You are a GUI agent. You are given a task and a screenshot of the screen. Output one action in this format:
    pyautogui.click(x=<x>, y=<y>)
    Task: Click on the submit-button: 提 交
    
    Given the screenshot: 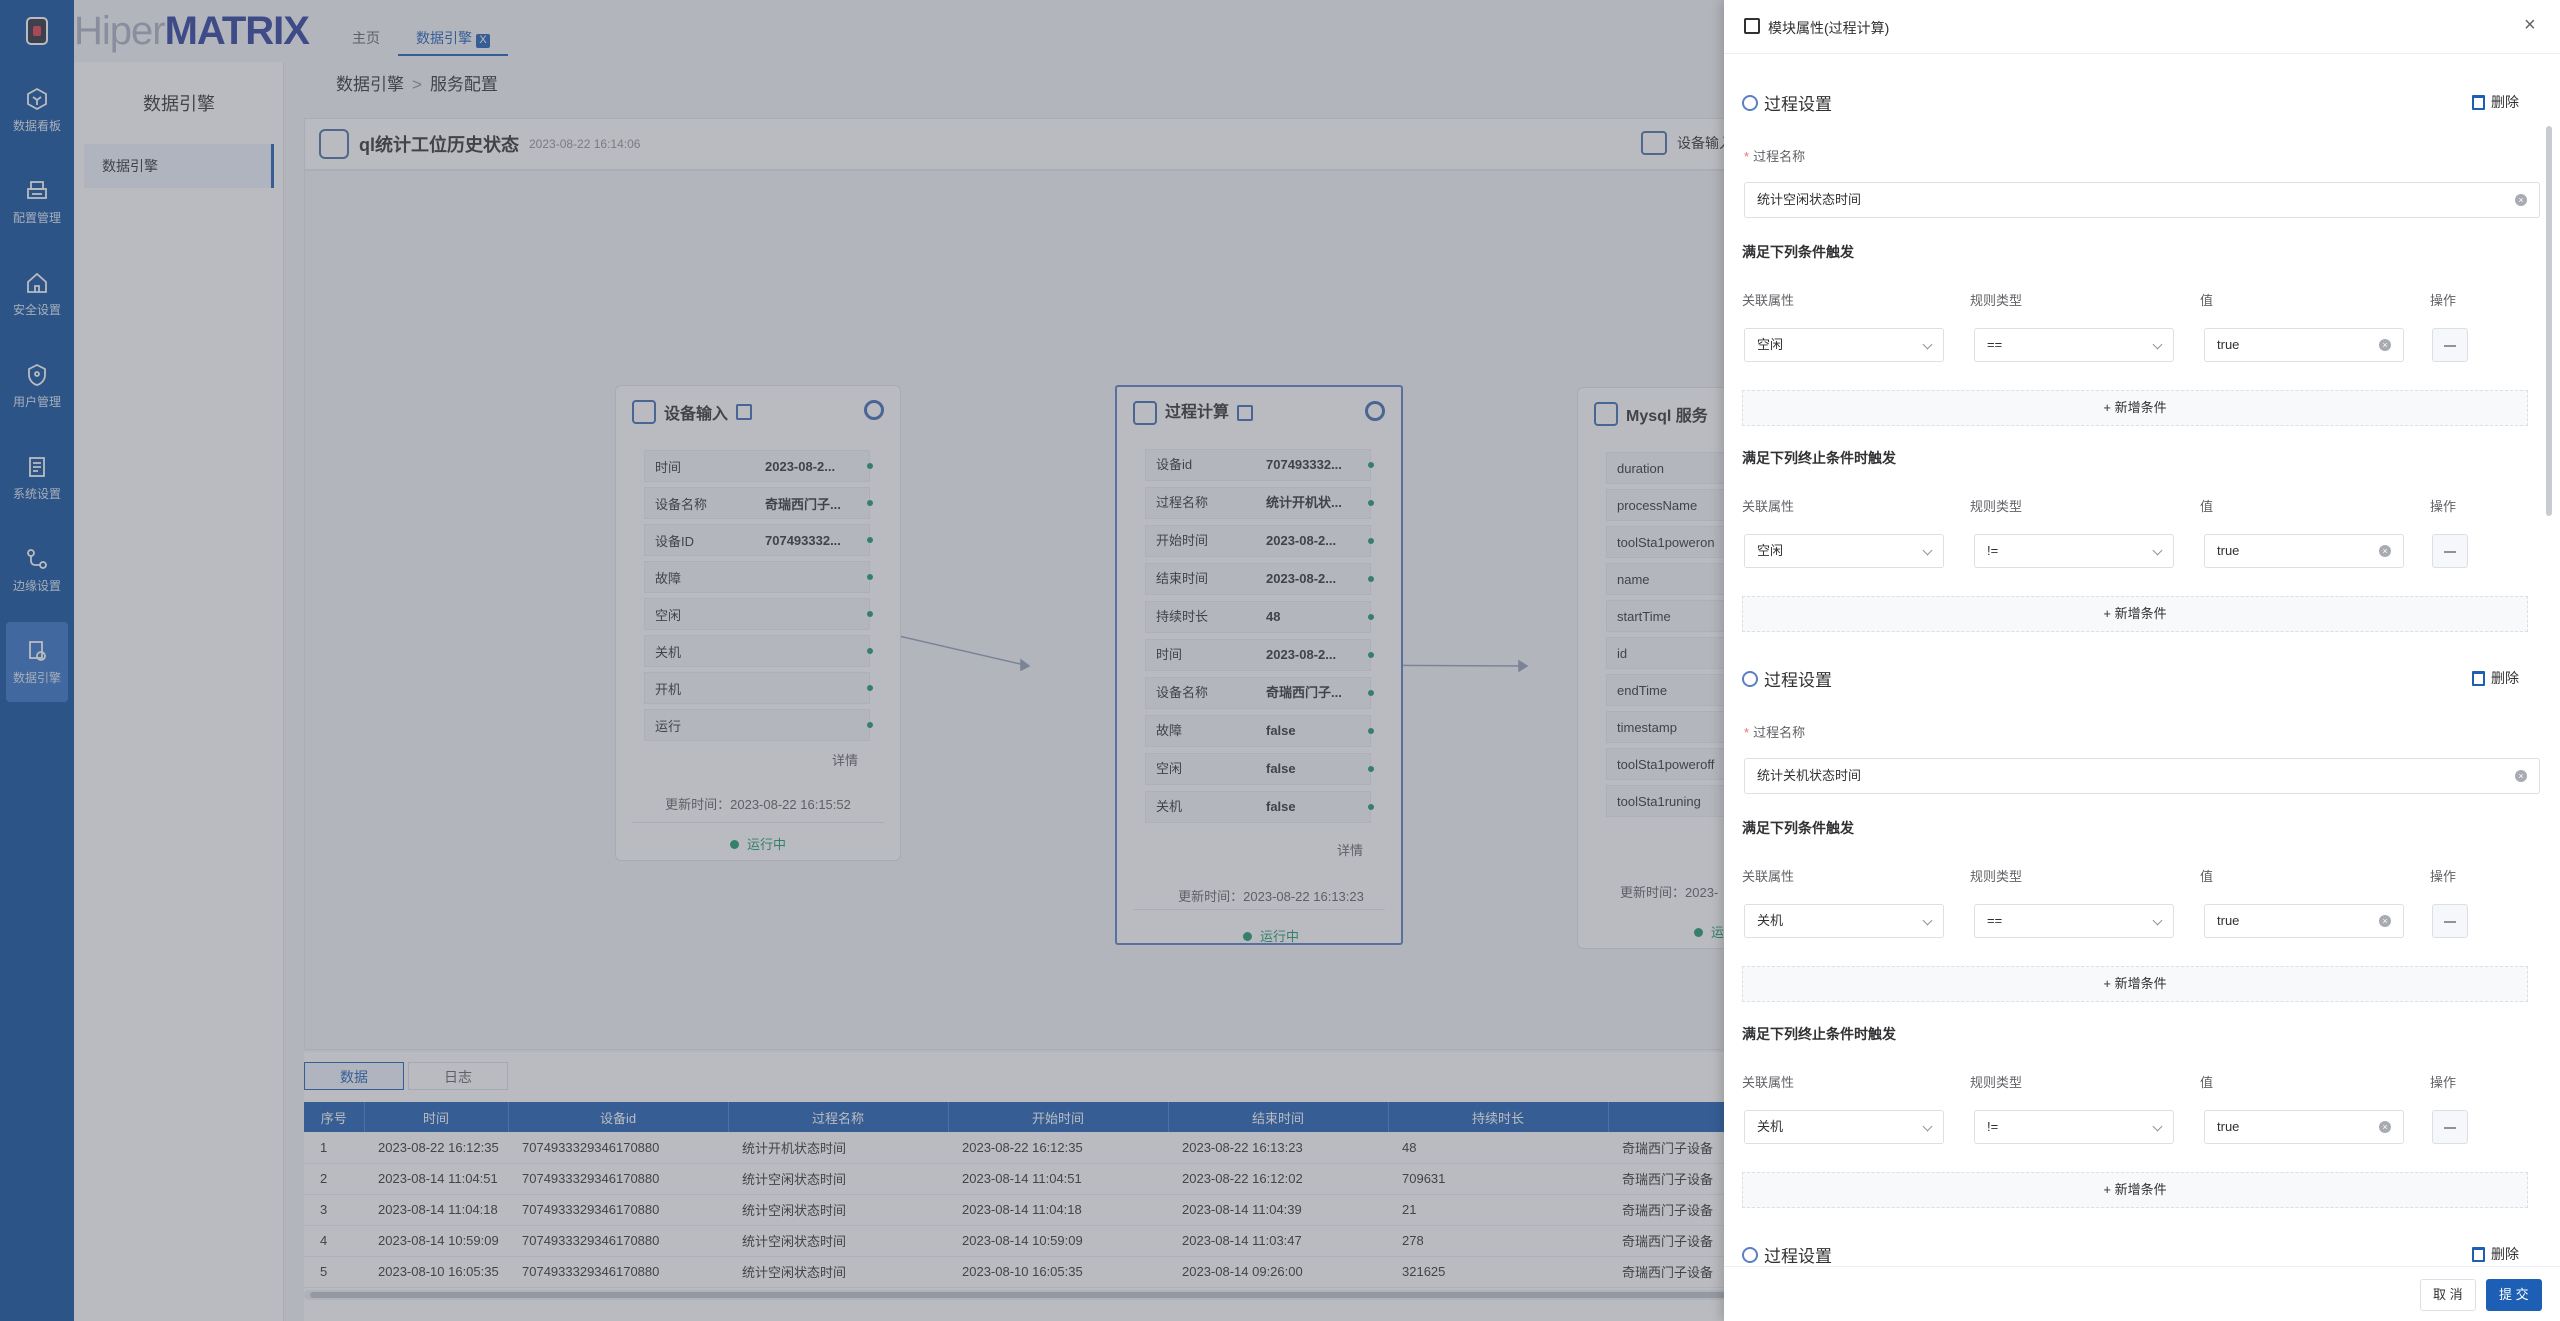 What is the action you would take?
    pyautogui.click(x=2514, y=1295)
    